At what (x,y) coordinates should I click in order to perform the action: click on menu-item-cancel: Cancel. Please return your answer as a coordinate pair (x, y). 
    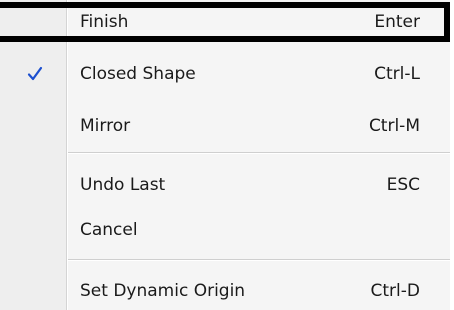
    Looking at the image, I should click on (225, 230).